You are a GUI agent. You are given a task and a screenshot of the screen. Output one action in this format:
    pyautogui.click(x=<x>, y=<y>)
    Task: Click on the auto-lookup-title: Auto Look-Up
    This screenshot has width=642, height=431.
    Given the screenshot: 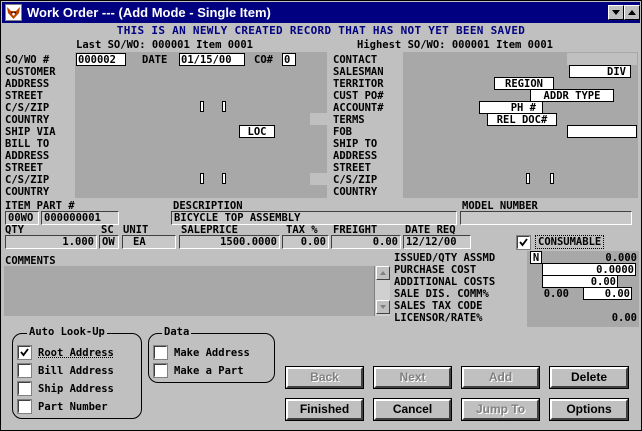 What is the action you would take?
    pyautogui.click(x=67, y=332)
    